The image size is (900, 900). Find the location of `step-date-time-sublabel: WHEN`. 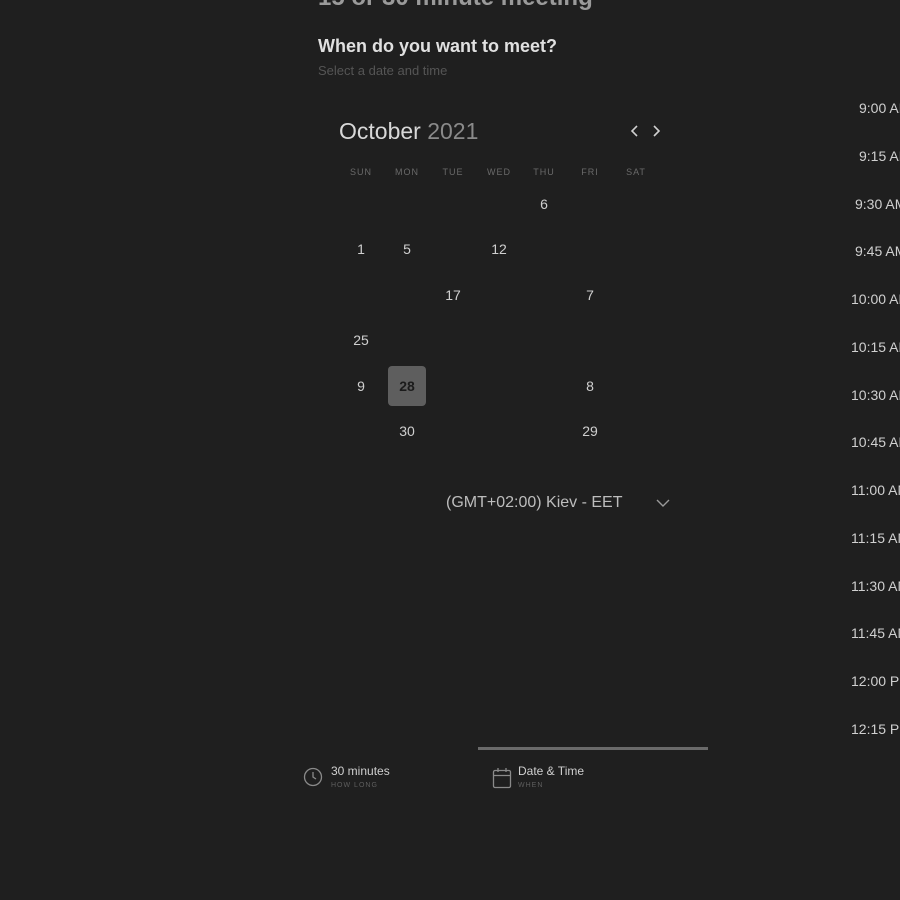

step-date-time-sublabel: WHEN is located at coordinates (531, 785).